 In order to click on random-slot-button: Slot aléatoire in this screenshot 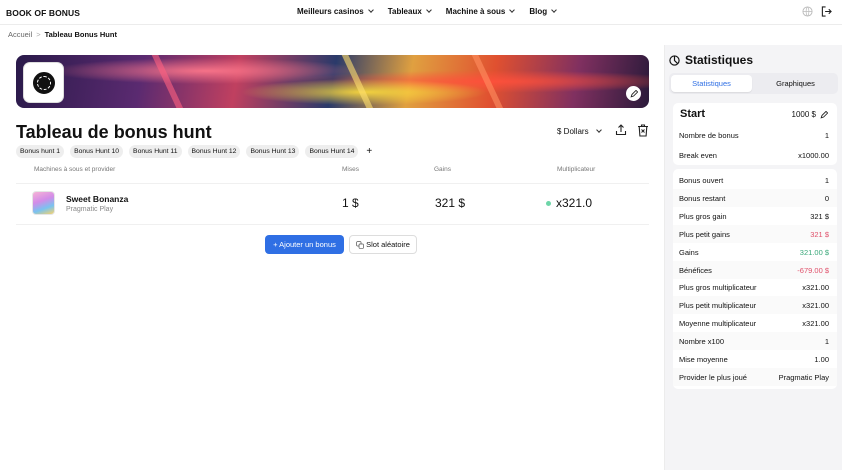, I will do `click(383, 244)`.